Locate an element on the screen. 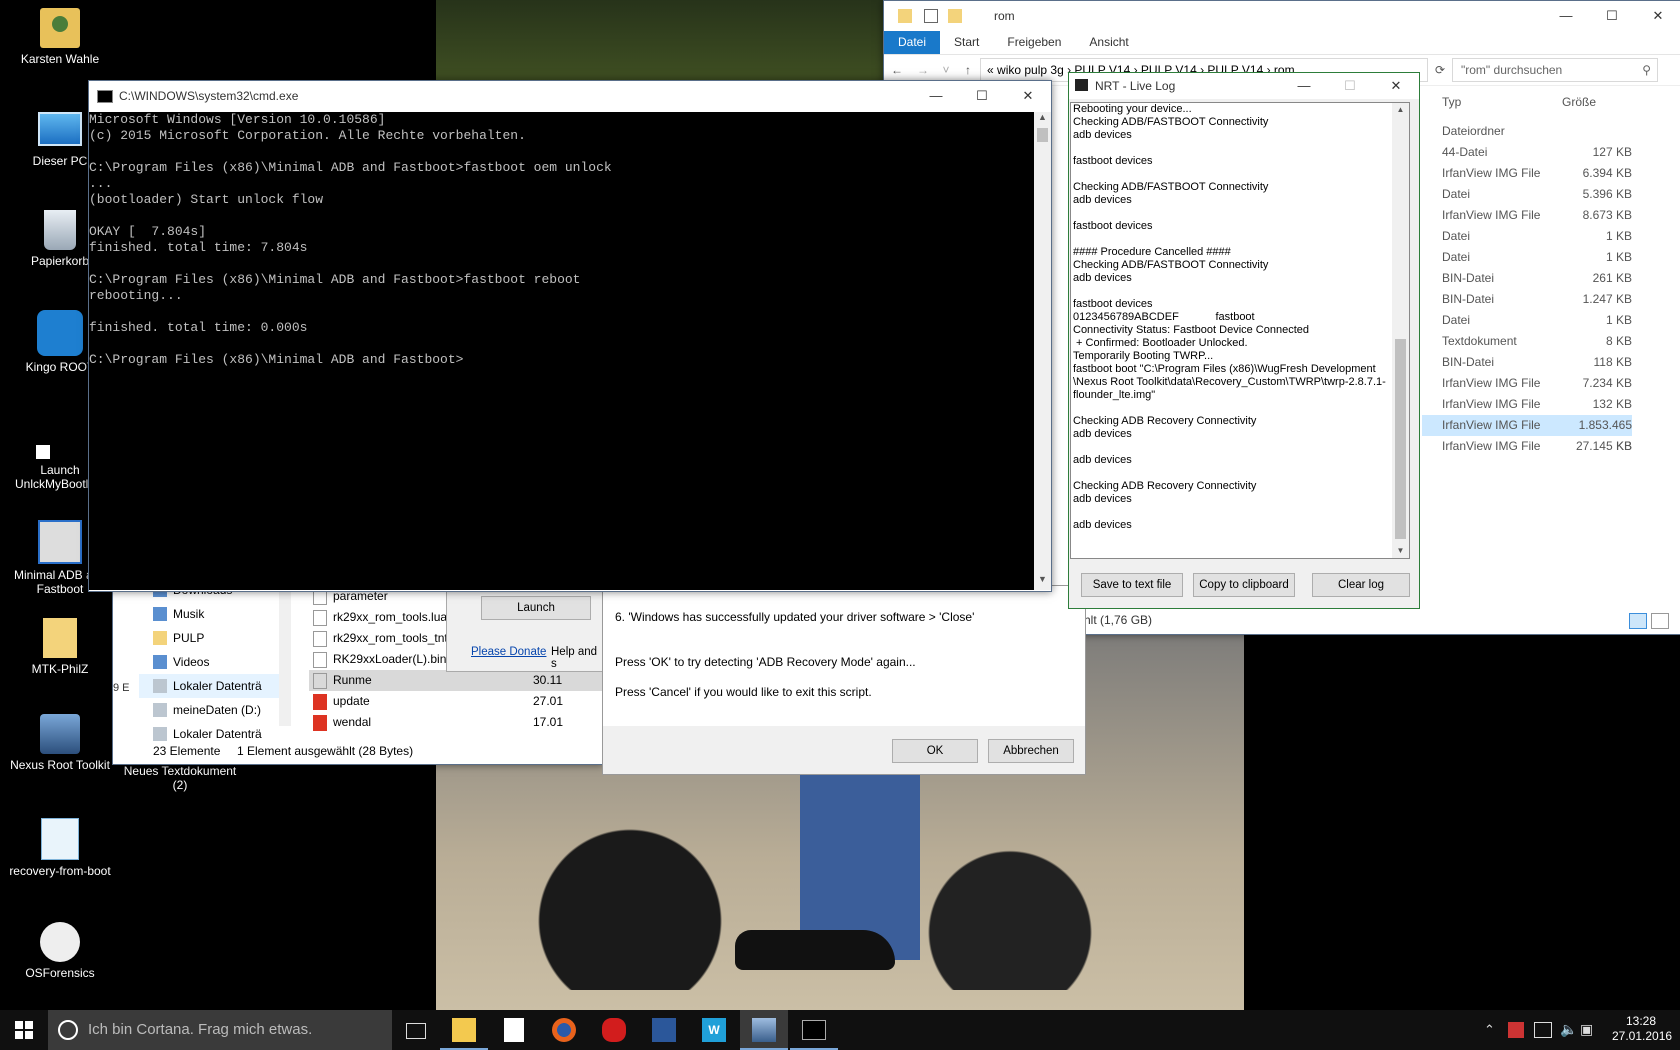  back-icon: ← is located at coordinates (897, 70).